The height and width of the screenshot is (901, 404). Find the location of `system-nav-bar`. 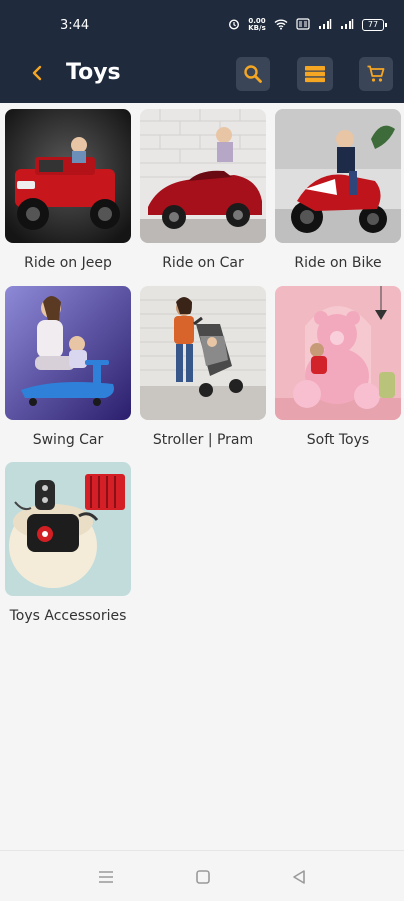

system-nav-bar is located at coordinates (202, 875).